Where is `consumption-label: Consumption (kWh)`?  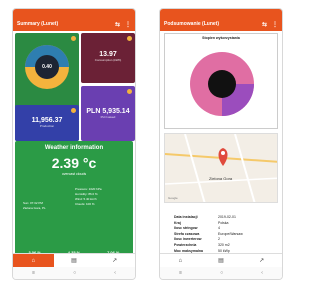 consumption-label: Consumption (kWh) is located at coordinates (108, 60).